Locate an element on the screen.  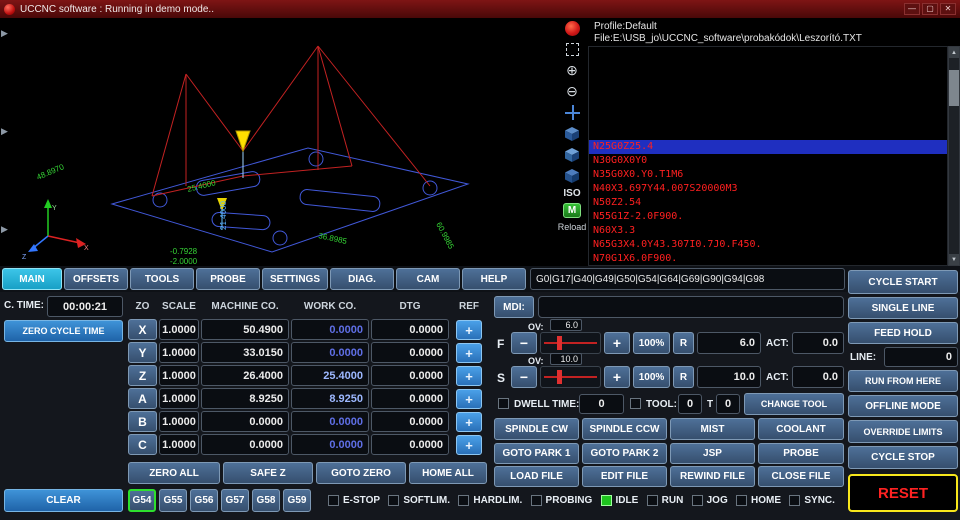
home-checkbox is located at coordinates (742, 500).